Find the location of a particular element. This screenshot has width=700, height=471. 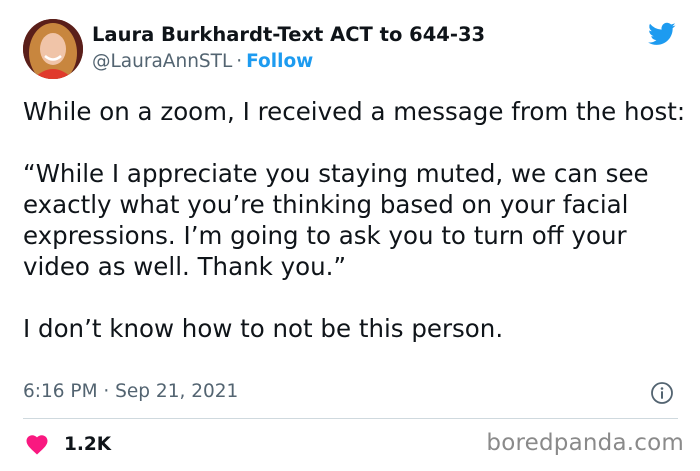

twitter-bird-icon is located at coordinates (662, 34).